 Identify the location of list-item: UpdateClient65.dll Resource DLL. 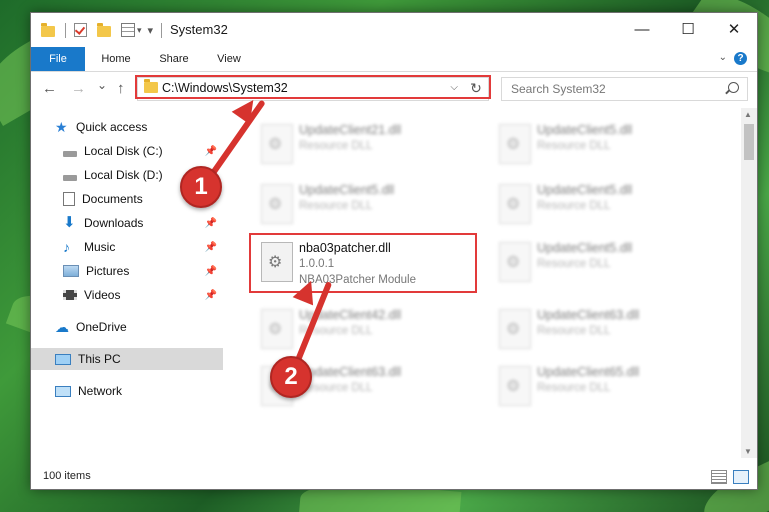
(604, 387).